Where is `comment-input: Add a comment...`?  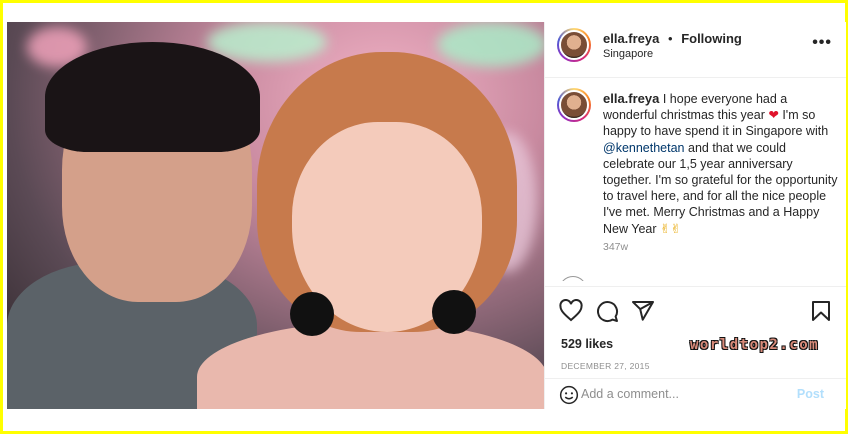 comment-input: Add a comment... is located at coordinates (630, 394).